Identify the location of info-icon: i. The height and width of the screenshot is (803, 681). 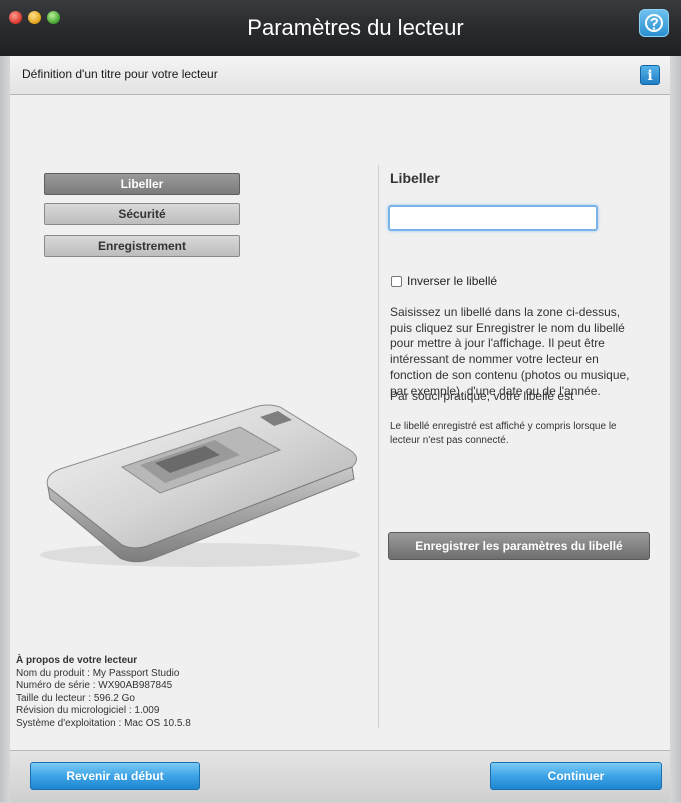
(650, 76).